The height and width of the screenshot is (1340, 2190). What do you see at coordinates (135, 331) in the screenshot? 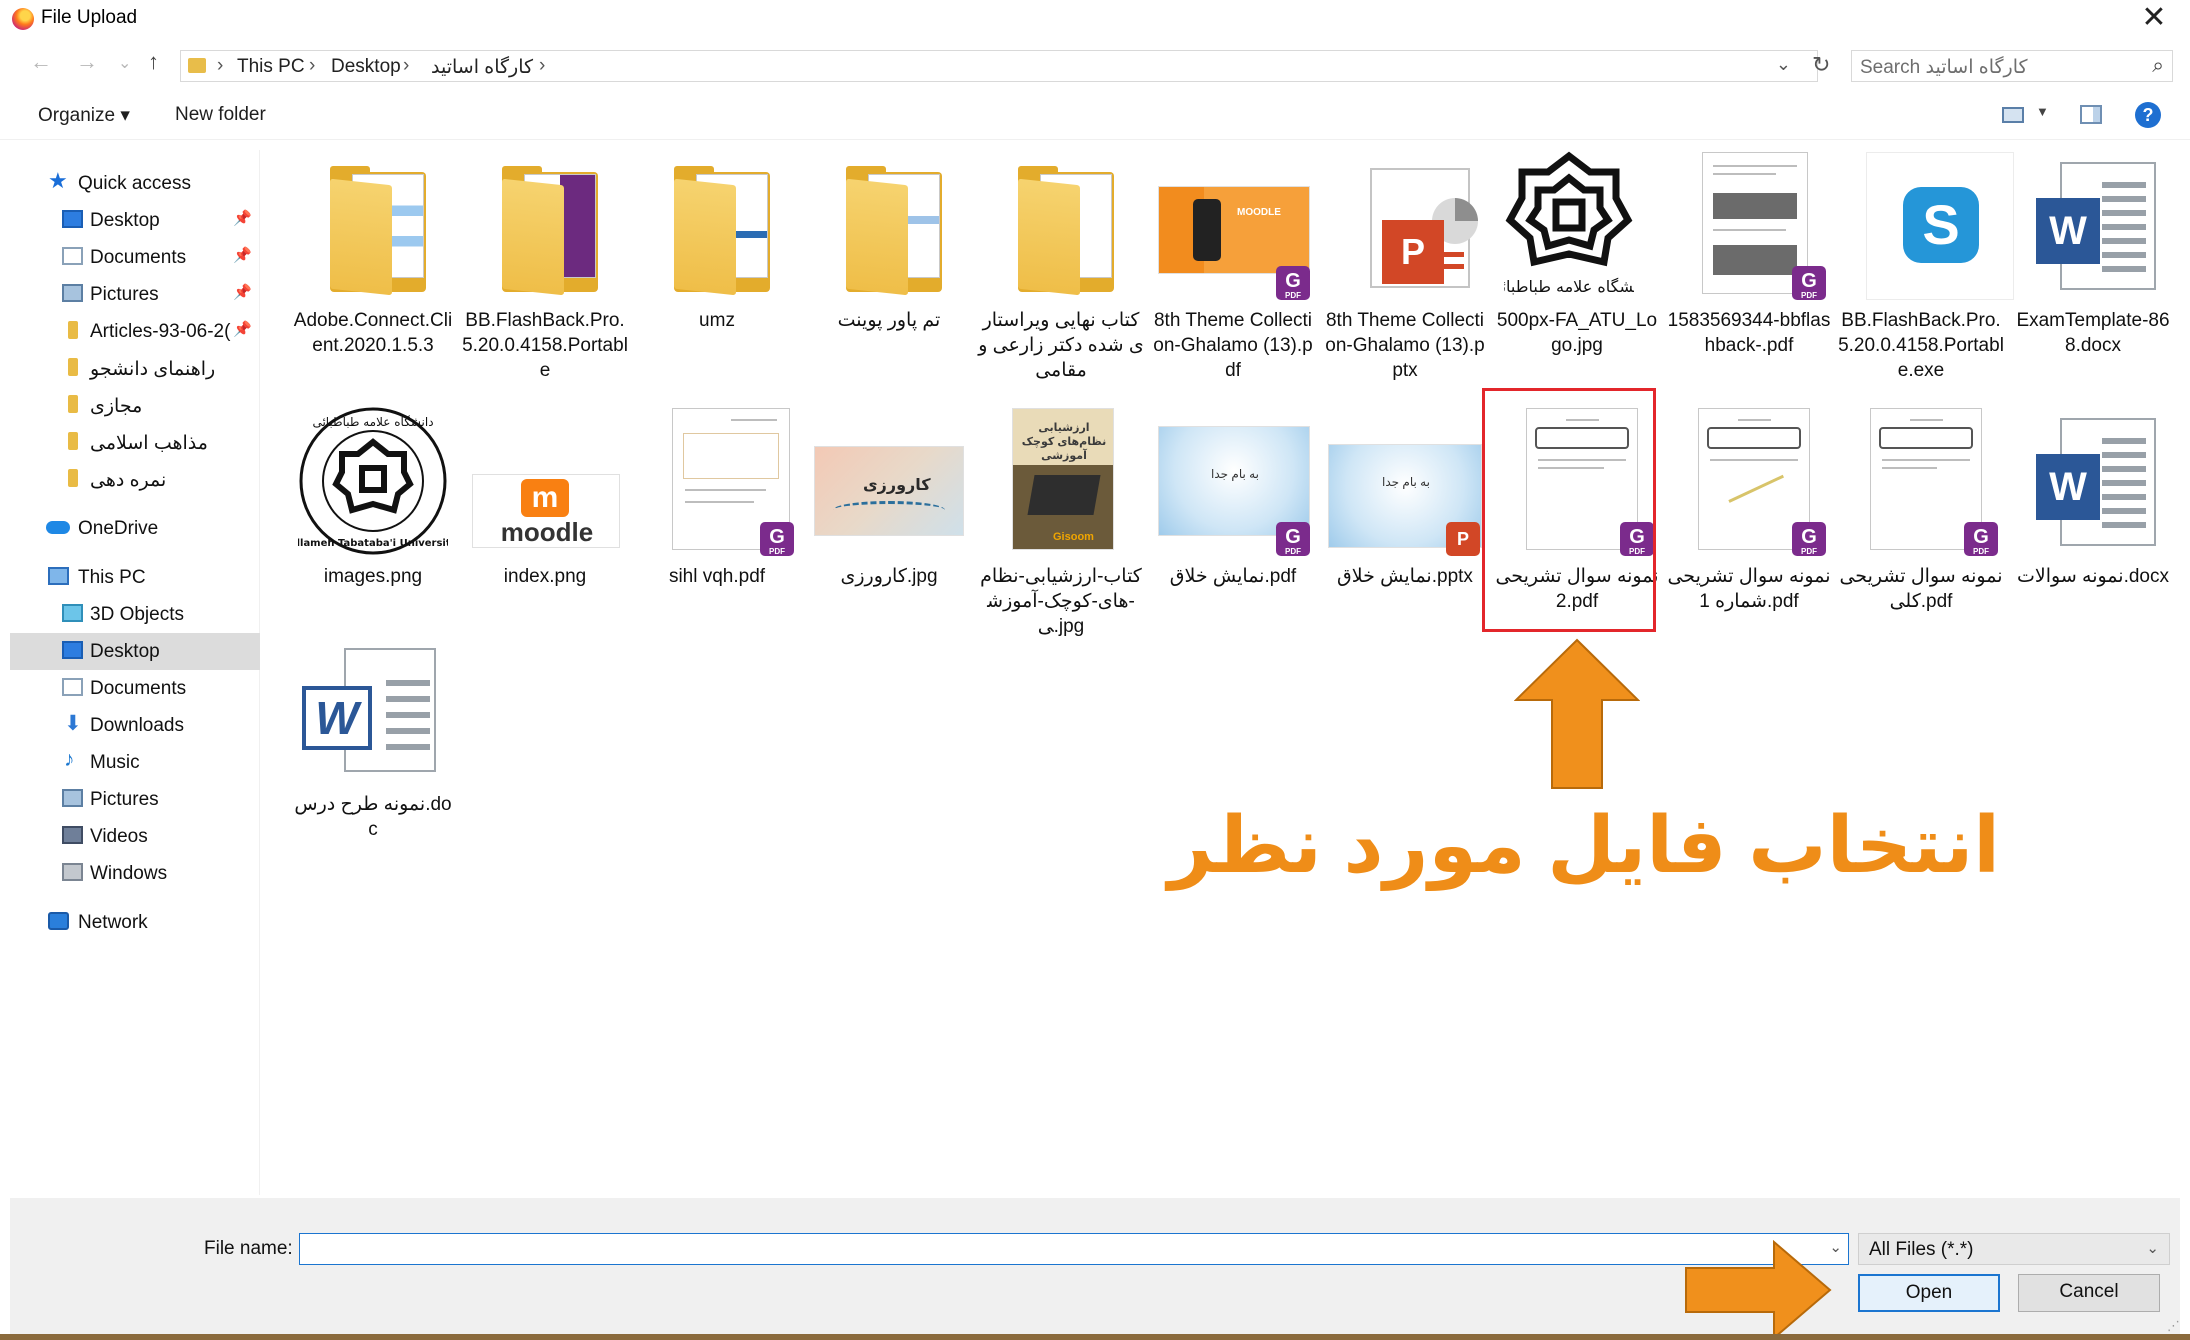
I see `sidebar-item-articles: Articles-93-06-2( 📌` at bounding box center [135, 331].